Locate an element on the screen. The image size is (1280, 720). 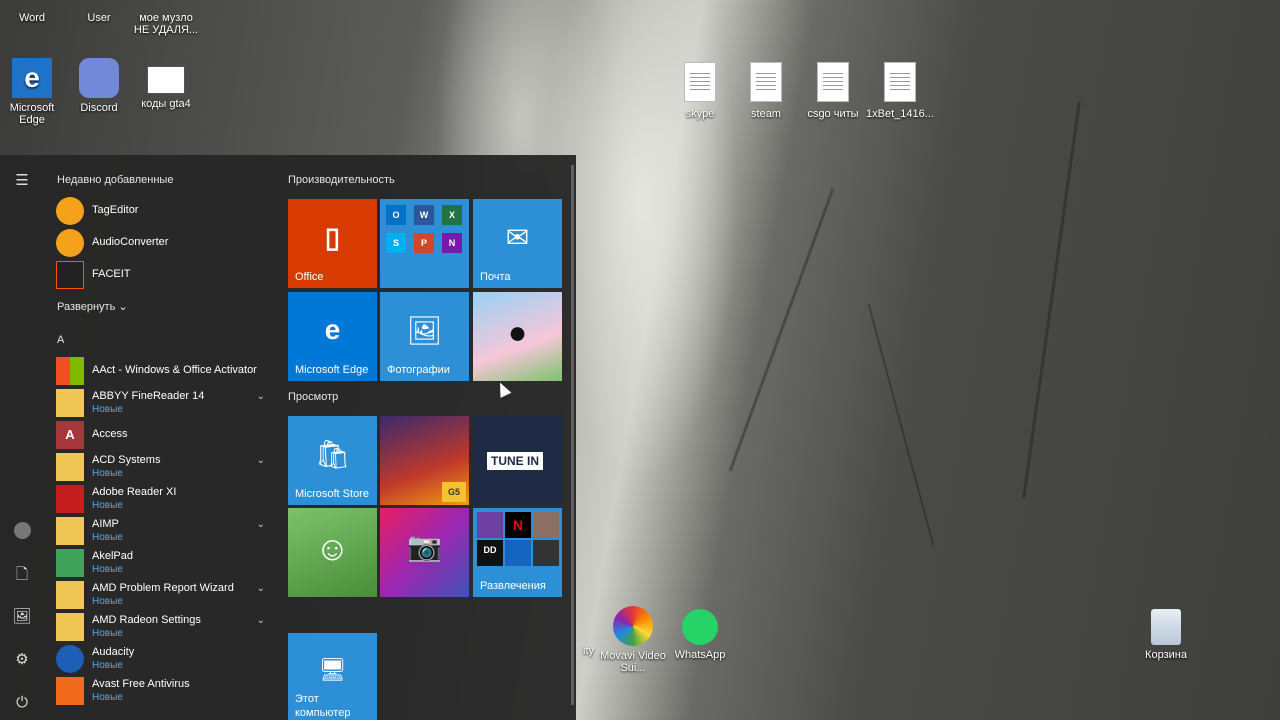
tile-store: 🛍 Microsoft Store is located at coordinates (332, 460).